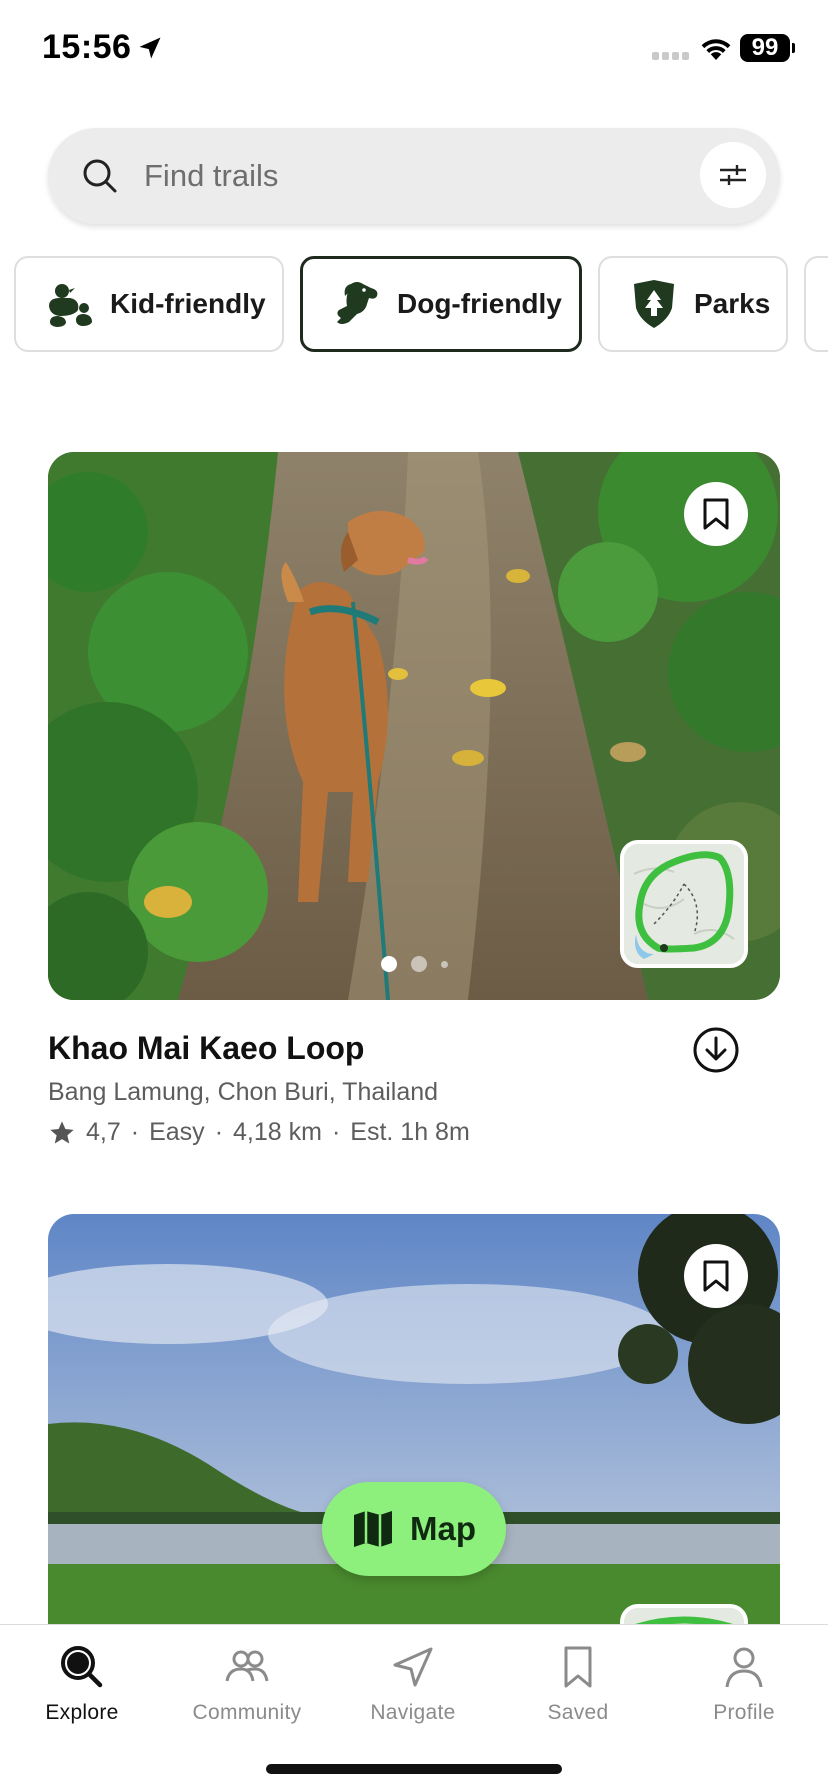 The image size is (828, 1792). I want to click on map-button-label: Map, so click(443, 1528).